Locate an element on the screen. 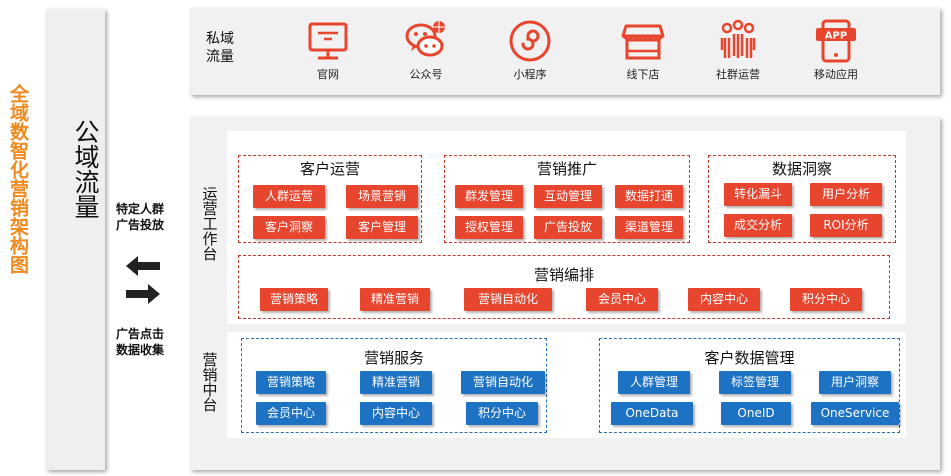 This screenshot has height=476, width=951. service-button: 积分中心 is located at coordinates (502, 413).